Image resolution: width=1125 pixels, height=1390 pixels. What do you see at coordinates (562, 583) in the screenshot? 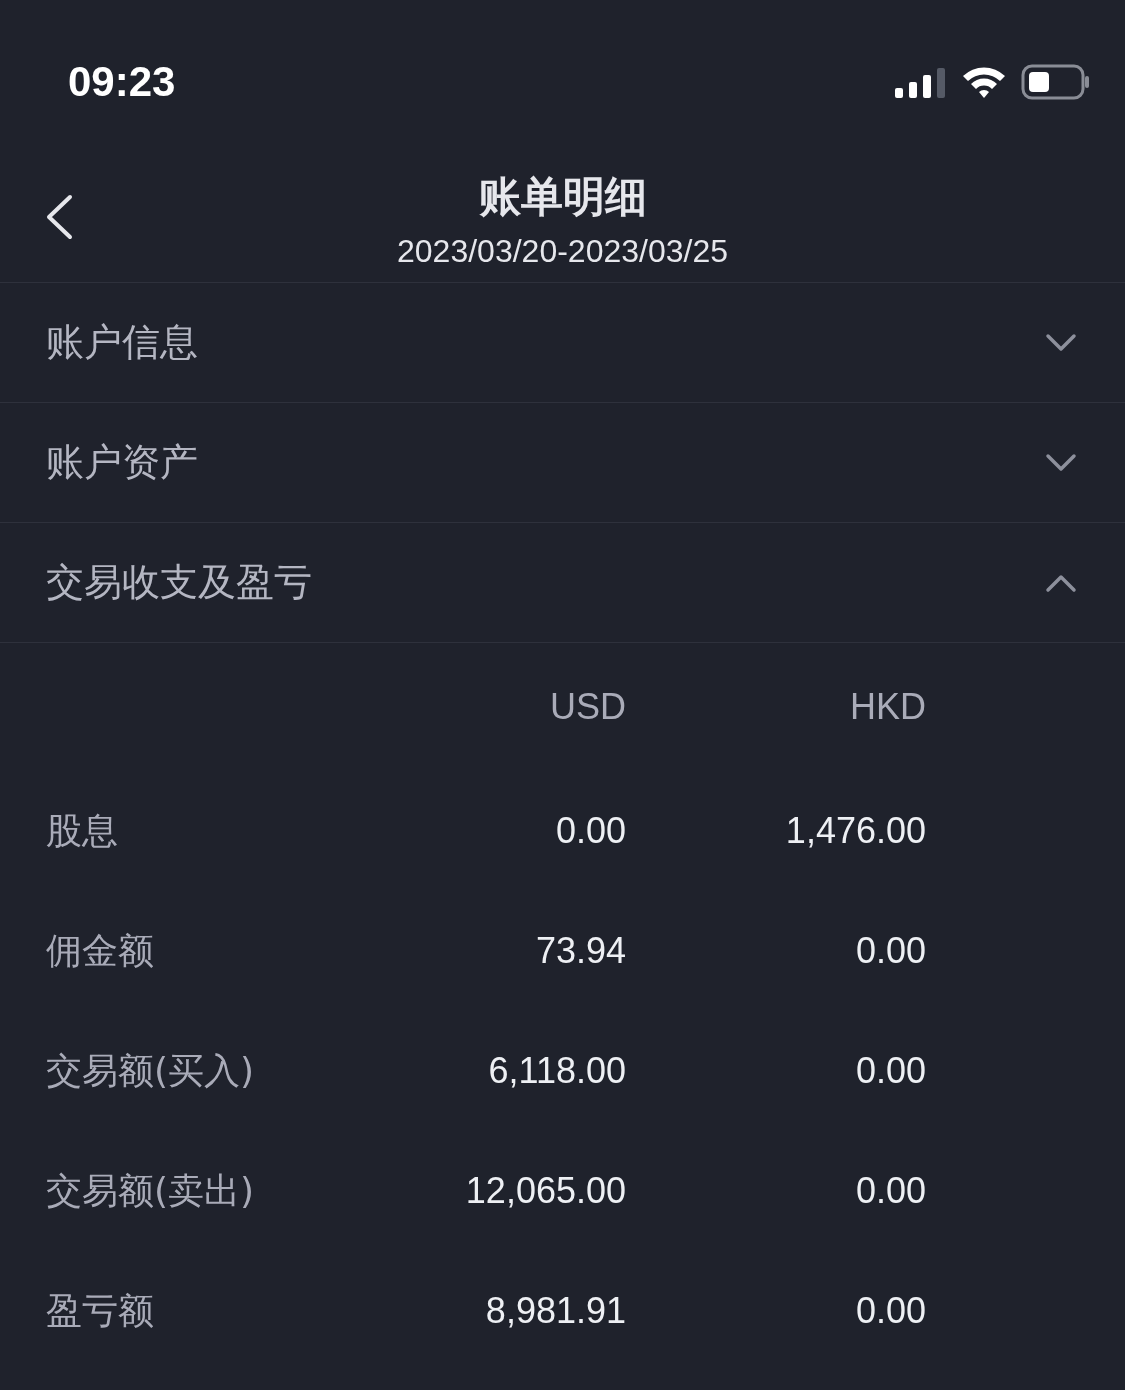
I see `section-header: 交易收支及盈亏` at bounding box center [562, 583].